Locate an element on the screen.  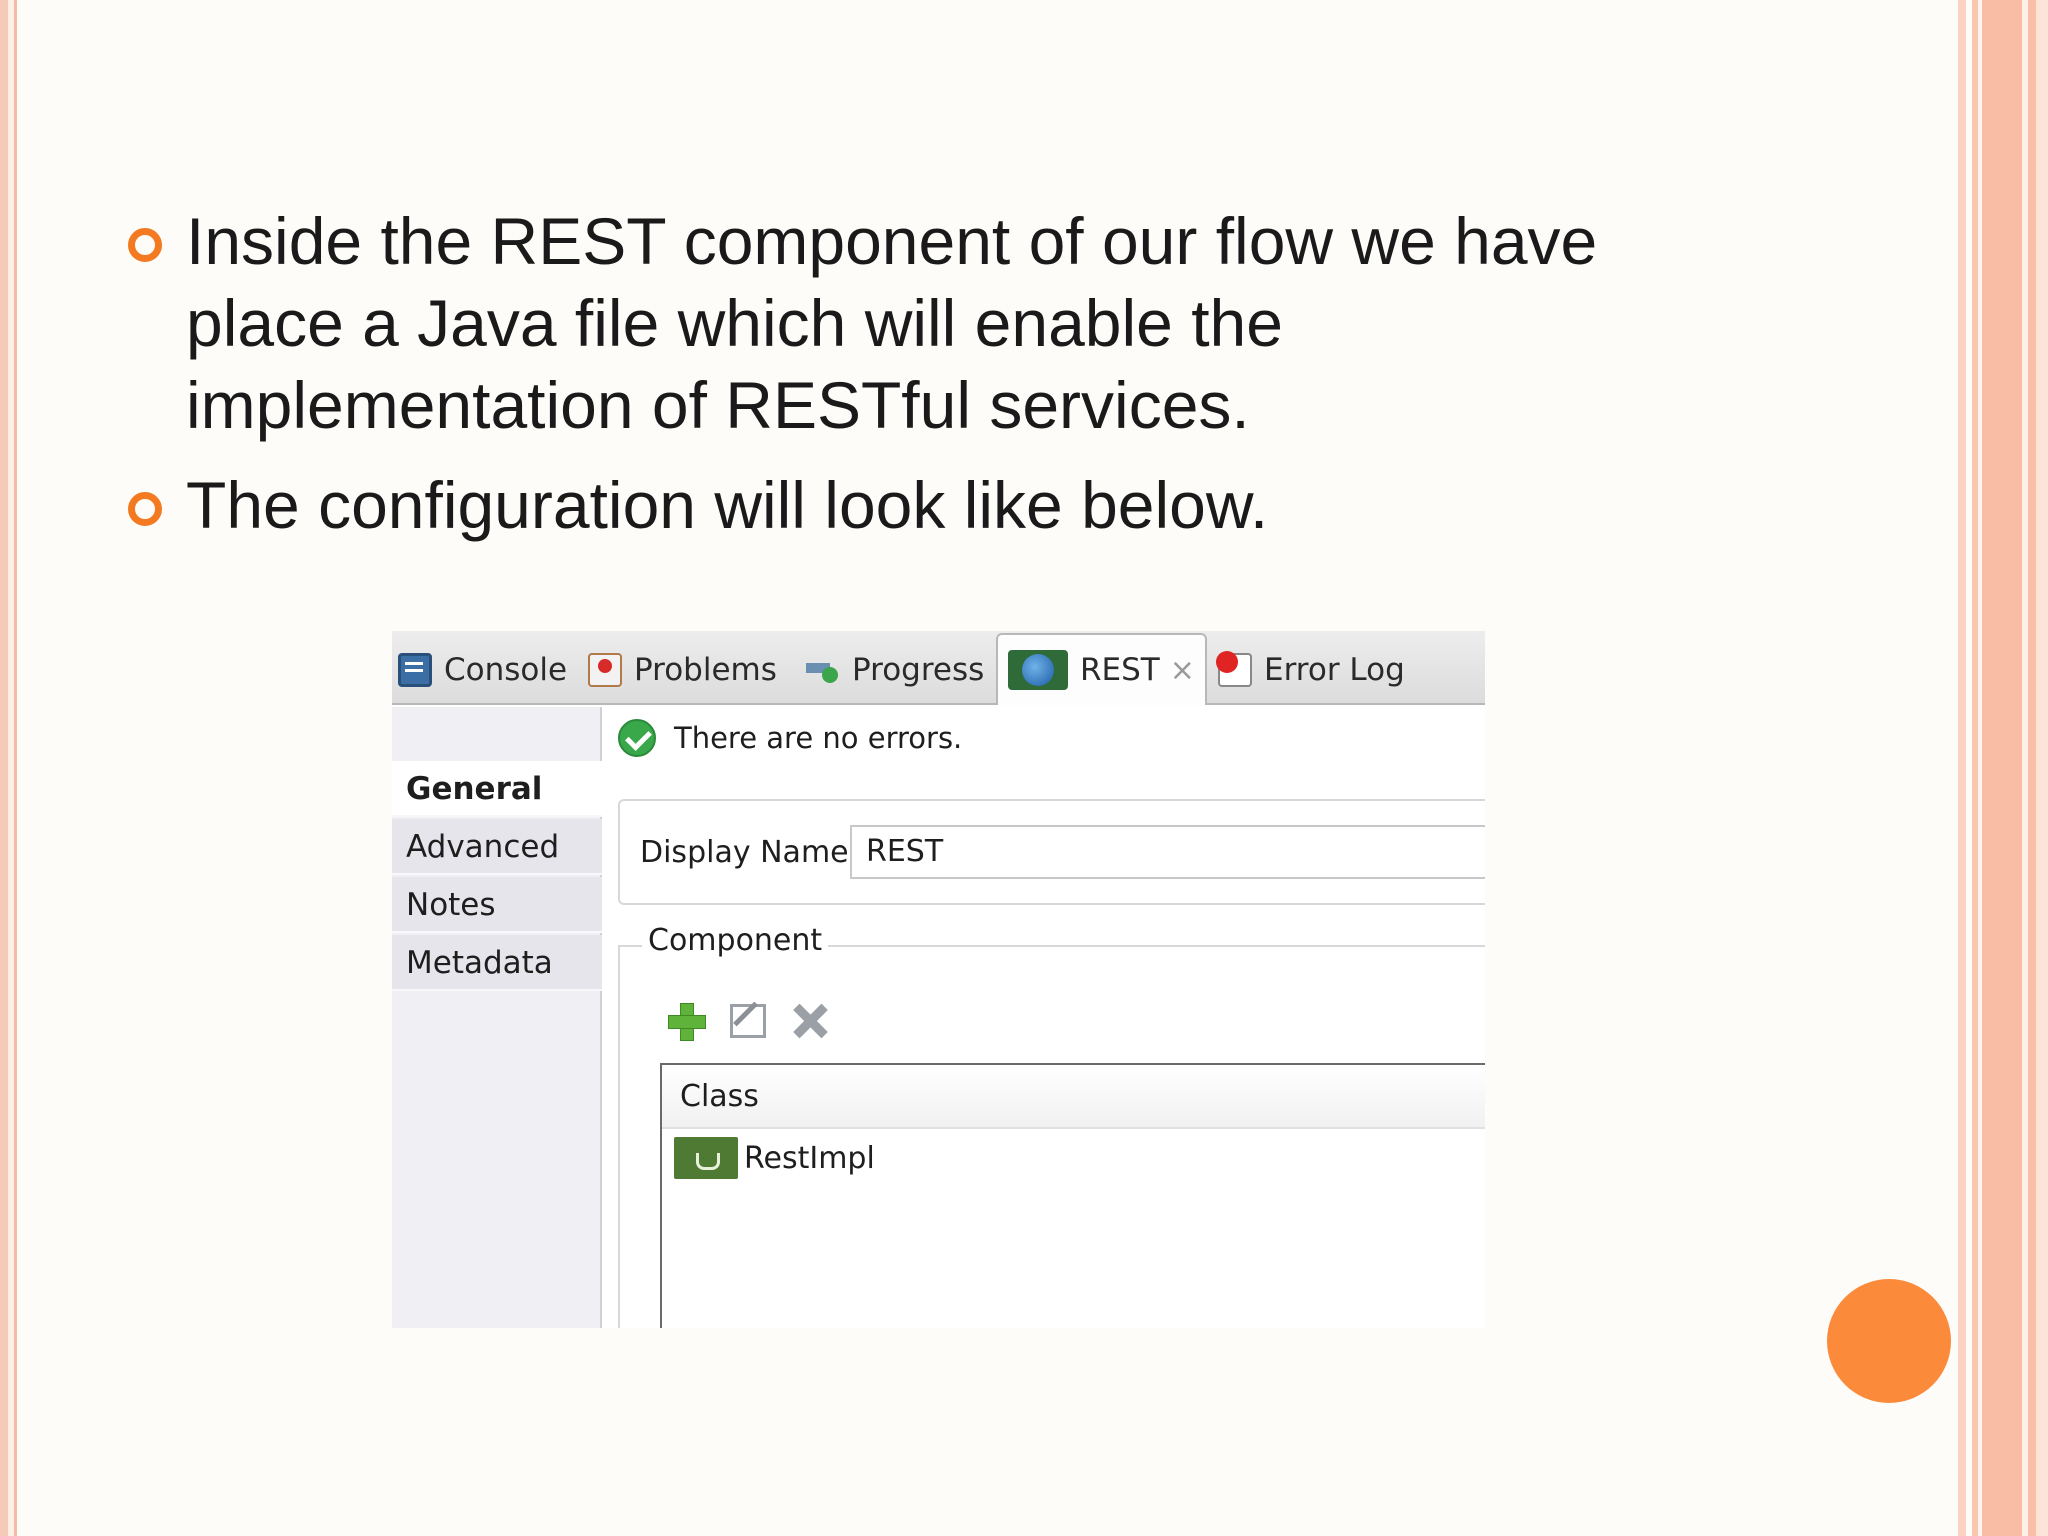
sidebar-item-notes: Notes is located at coordinates (497, 905).